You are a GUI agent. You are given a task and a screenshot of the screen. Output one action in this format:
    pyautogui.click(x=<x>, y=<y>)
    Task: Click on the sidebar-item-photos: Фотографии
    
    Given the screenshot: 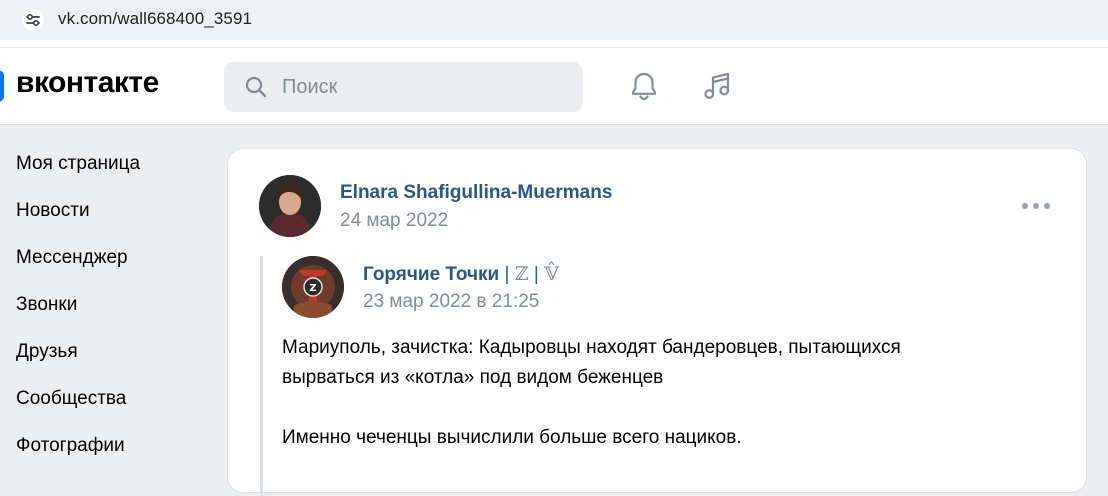 What is the action you would take?
    pyautogui.click(x=70, y=446)
    